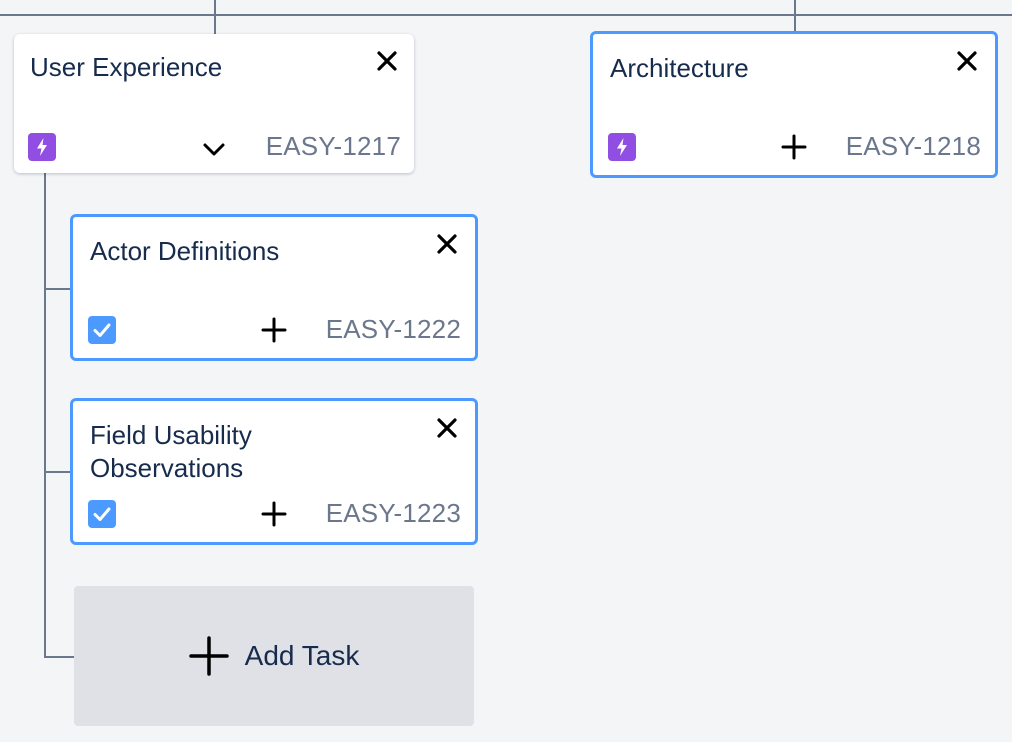 The height and width of the screenshot is (742, 1012). Describe the element at coordinates (302, 655) in the screenshot. I see `add-task-label: Add Task` at that location.